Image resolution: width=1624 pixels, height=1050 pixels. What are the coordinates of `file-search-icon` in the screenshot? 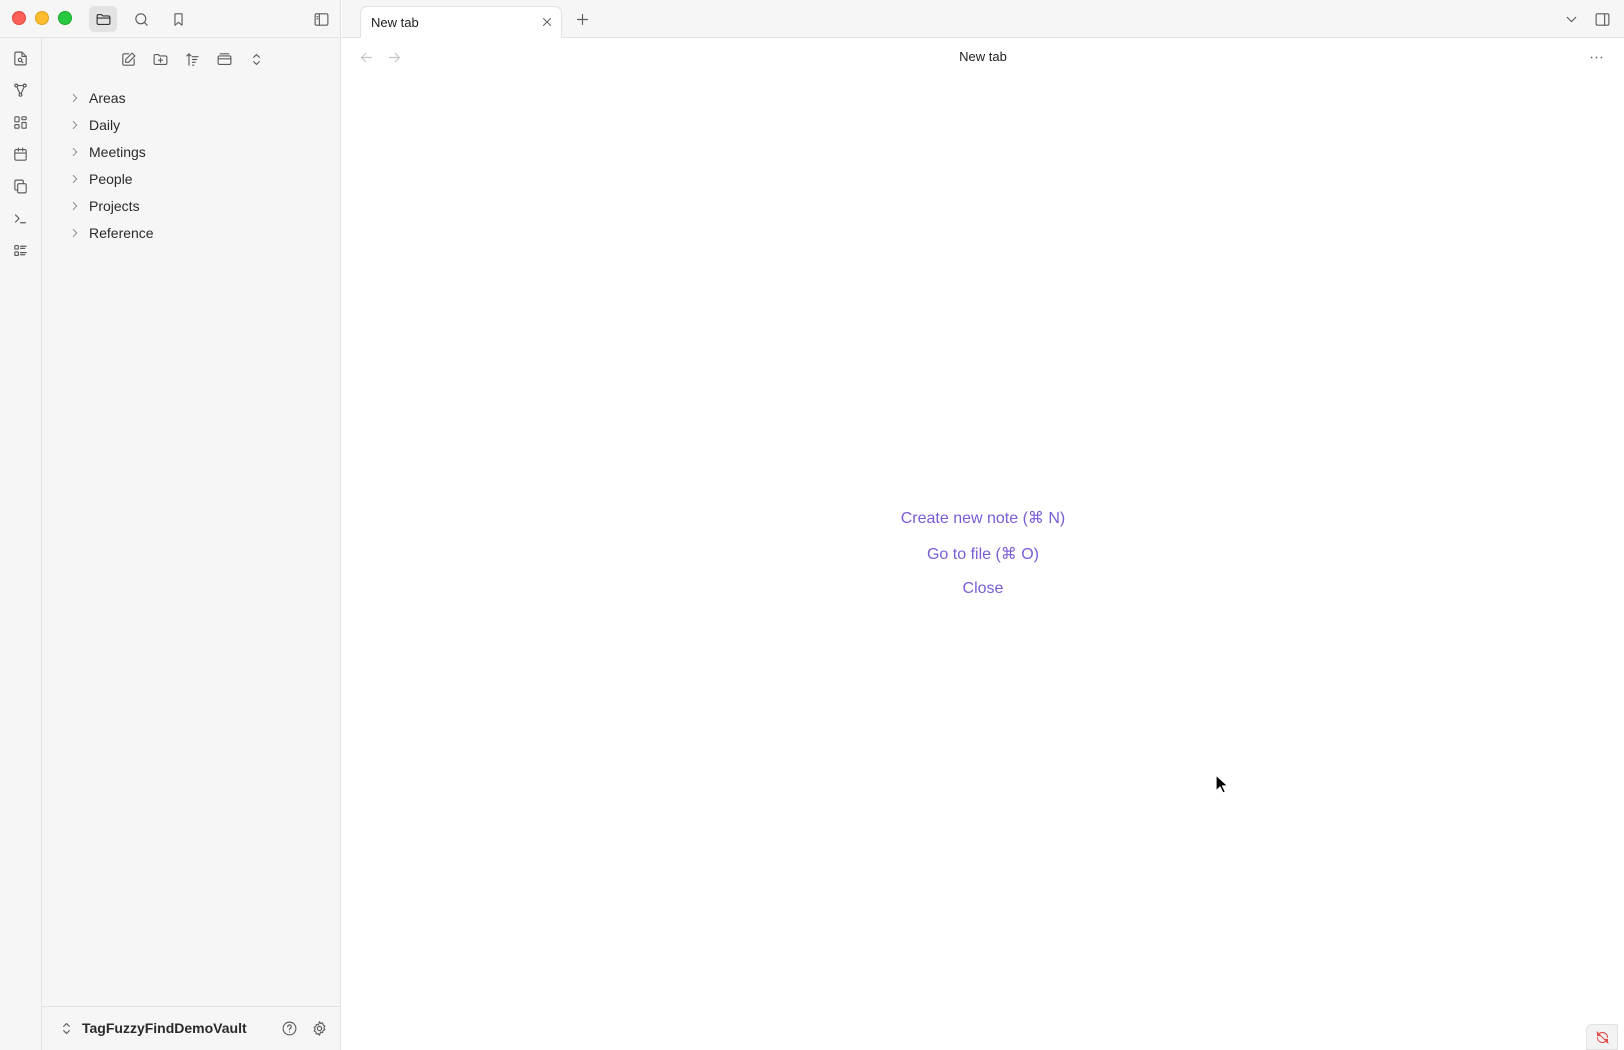 It's located at (20, 58).